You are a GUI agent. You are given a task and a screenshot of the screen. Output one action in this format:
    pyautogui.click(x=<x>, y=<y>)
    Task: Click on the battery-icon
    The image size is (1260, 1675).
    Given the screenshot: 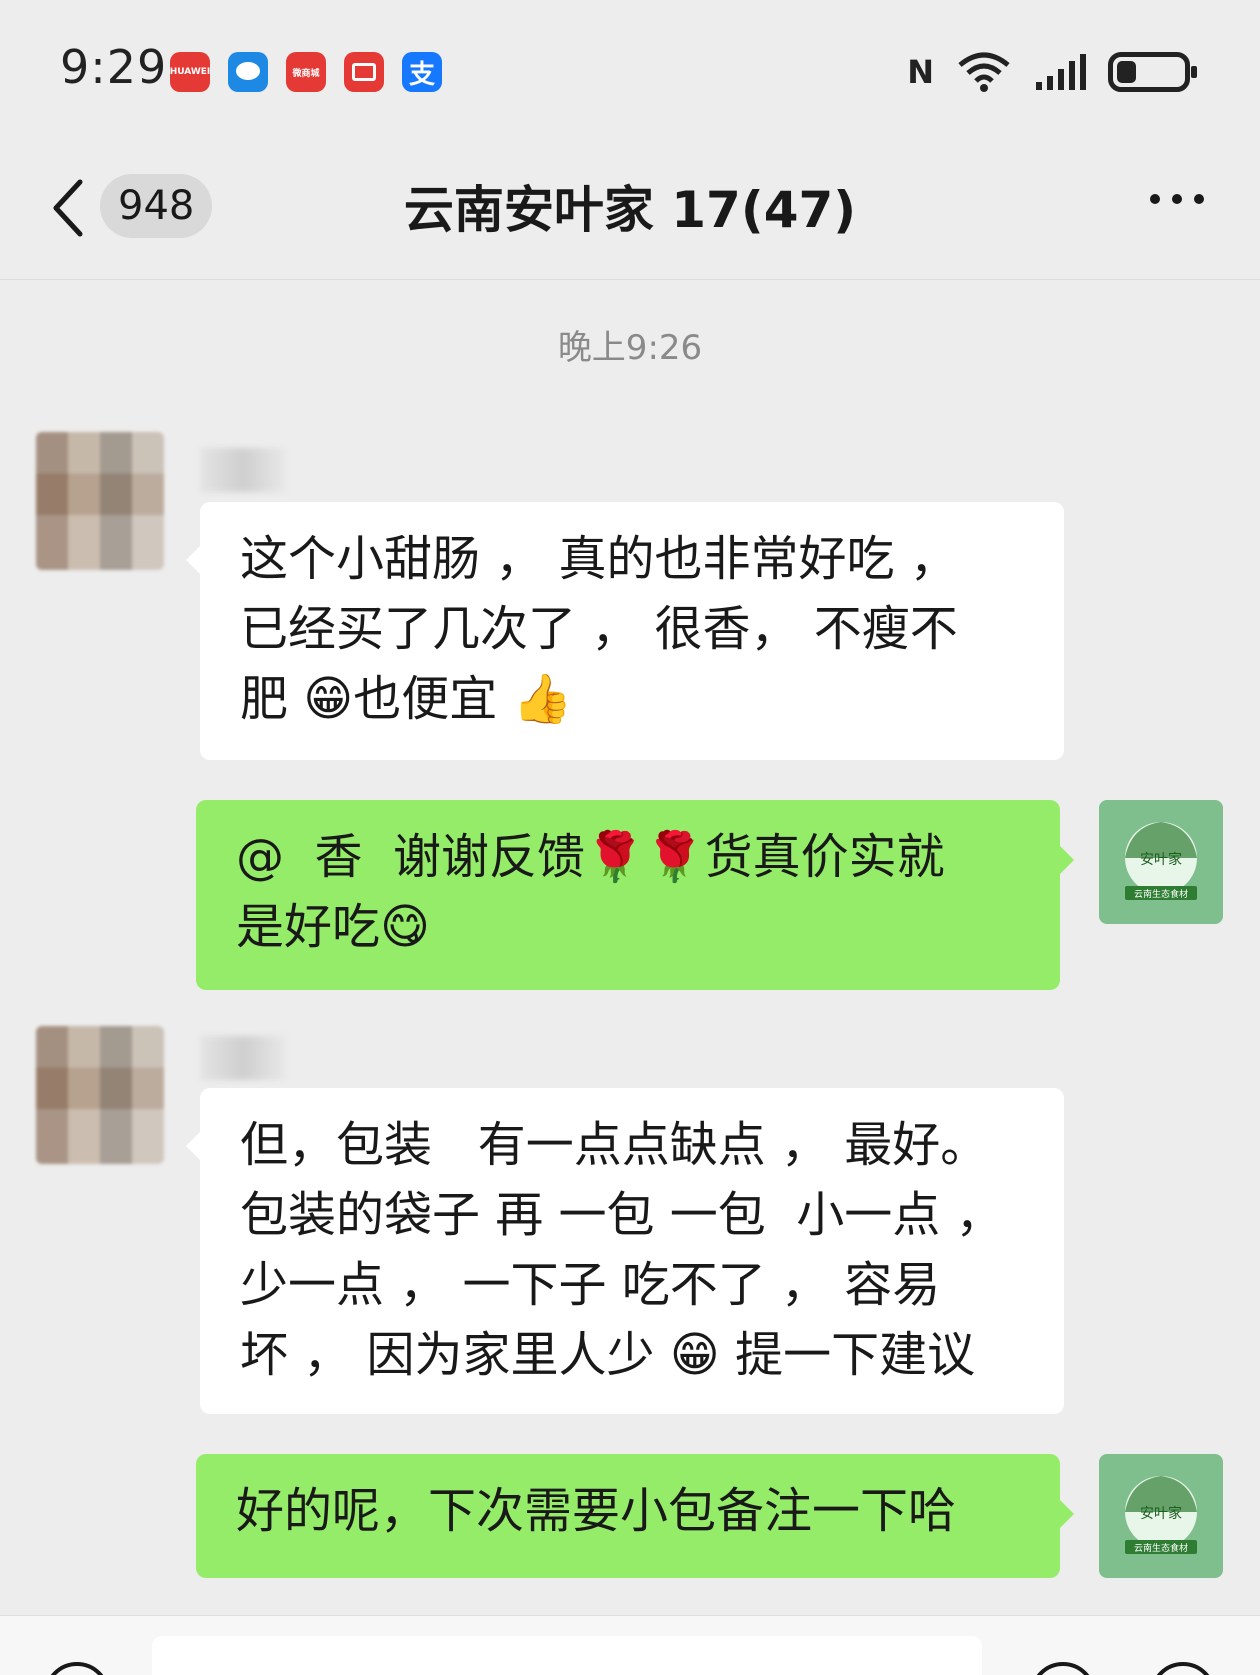 What is the action you would take?
    pyautogui.click(x=1152, y=72)
    